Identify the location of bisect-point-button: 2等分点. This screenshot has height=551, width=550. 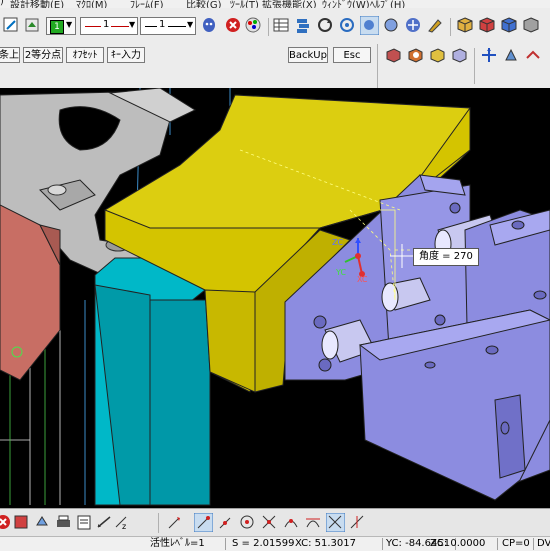
(43, 55).